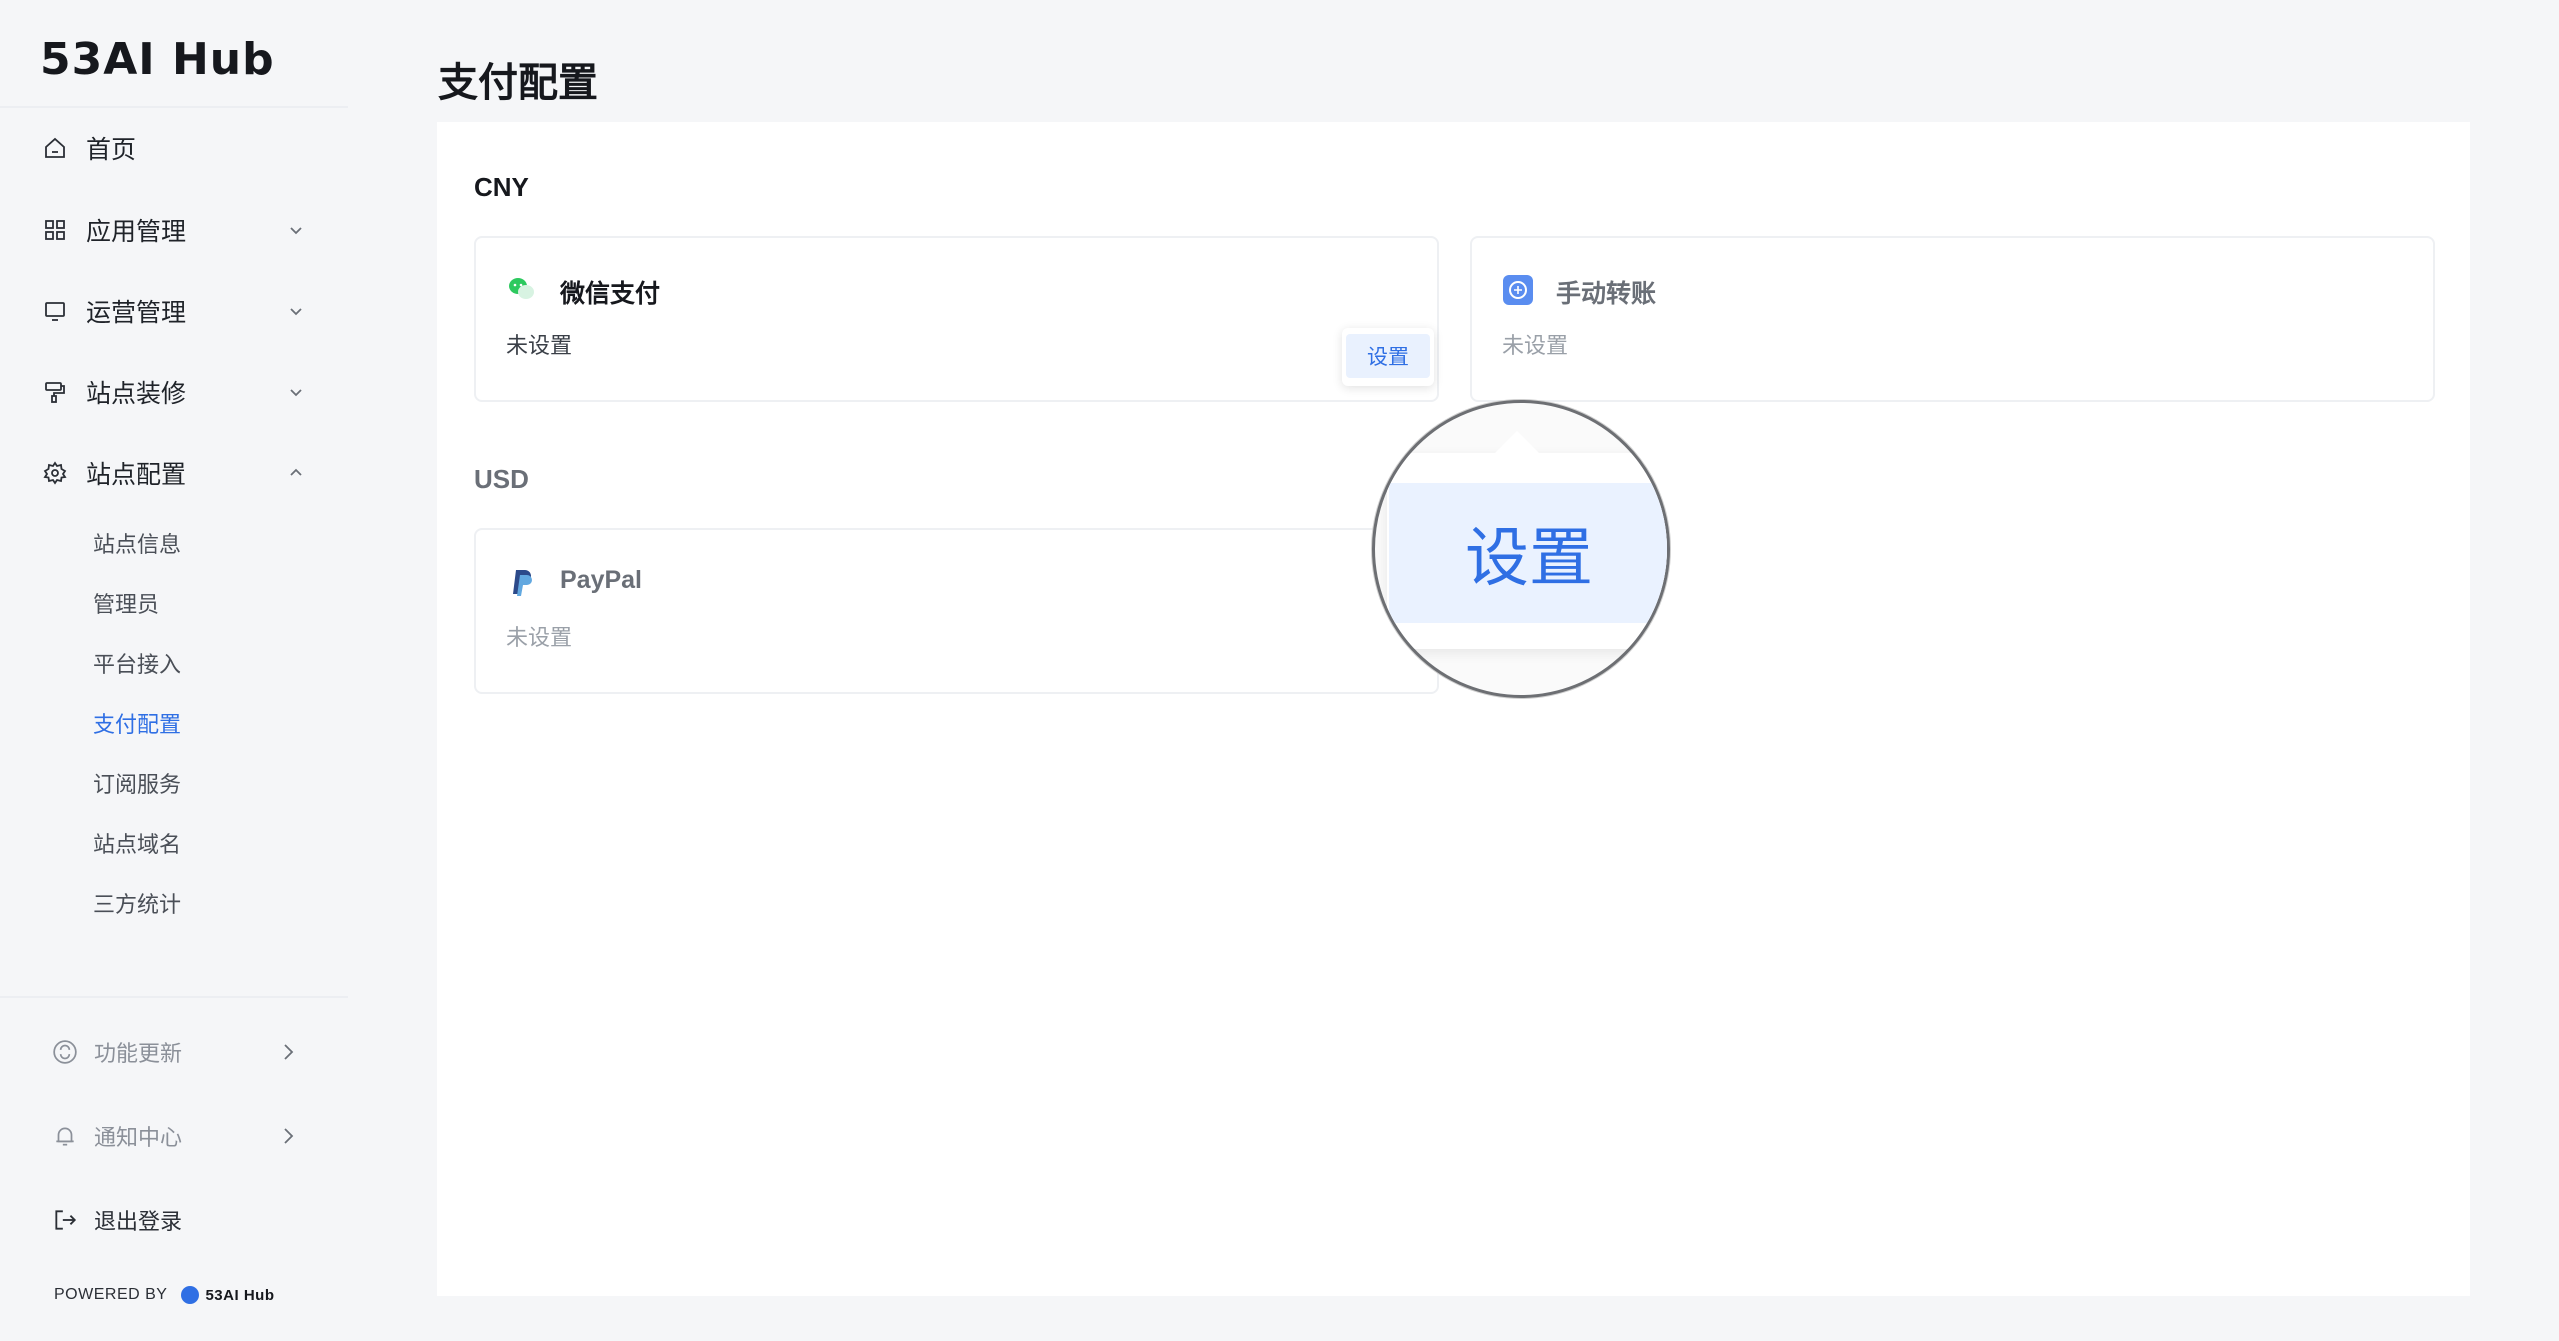 Image resolution: width=2559 pixels, height=1341 pixels. Describe the element at coordinates (126, 603) in the screenshot. I see `sidebar-subitem-admins: 管理员` at that location.